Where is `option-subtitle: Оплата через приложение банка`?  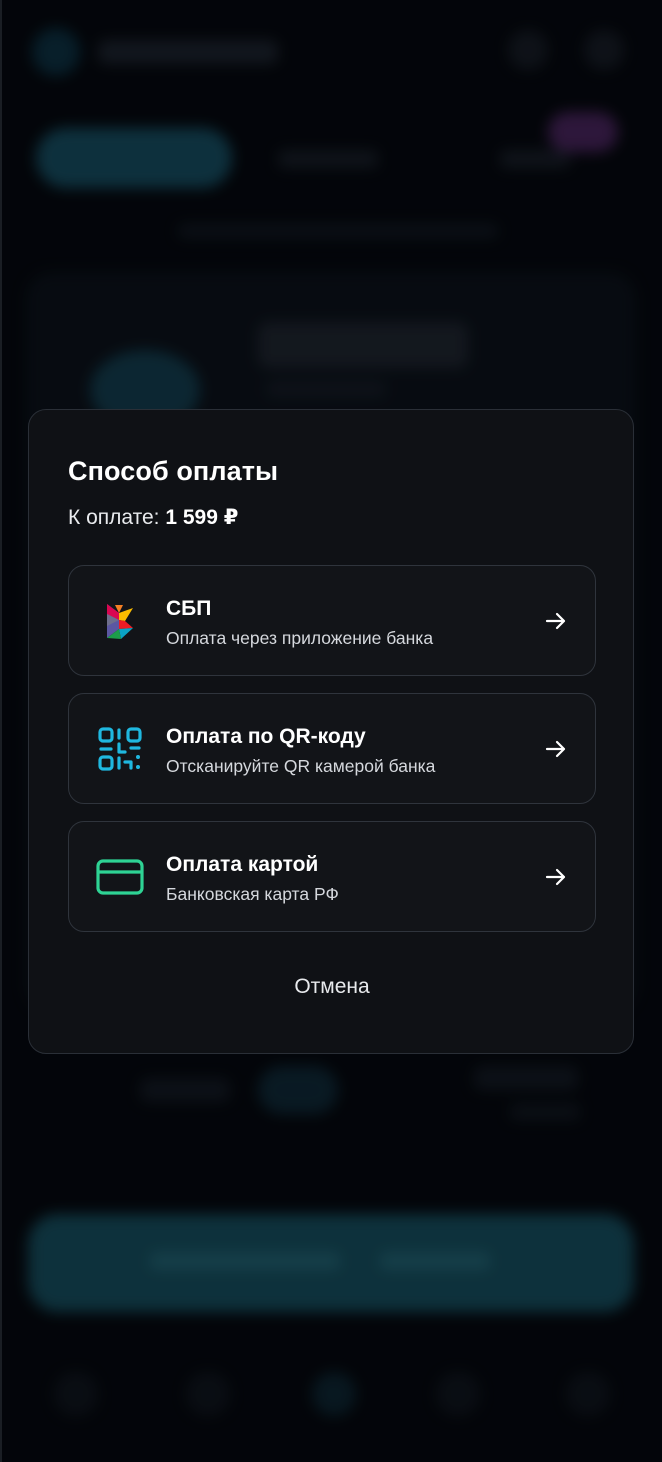
option-subtitle: Оплата через приложение банка is located at coordinates (300, 638).